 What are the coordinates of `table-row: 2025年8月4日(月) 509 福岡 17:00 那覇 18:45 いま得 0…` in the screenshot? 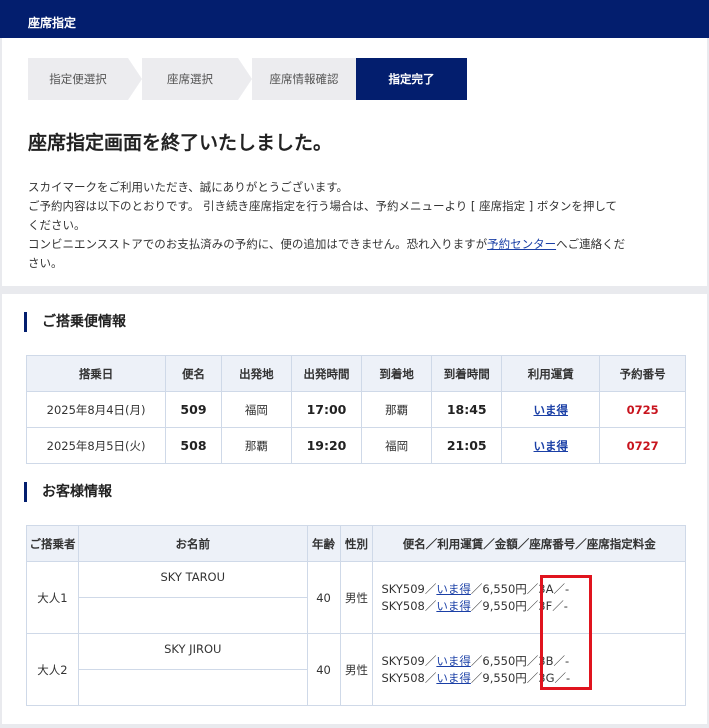 It's located at (355, 409).